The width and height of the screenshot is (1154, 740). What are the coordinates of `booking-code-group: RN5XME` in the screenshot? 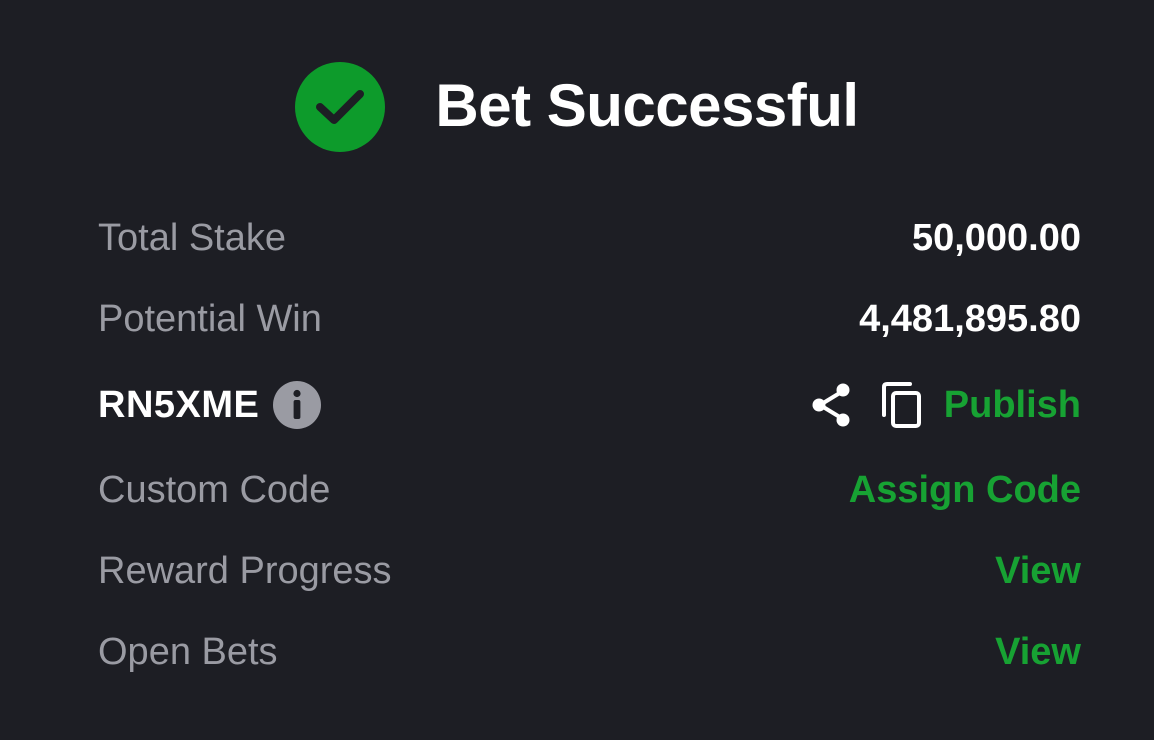 It's located at (210, 405).